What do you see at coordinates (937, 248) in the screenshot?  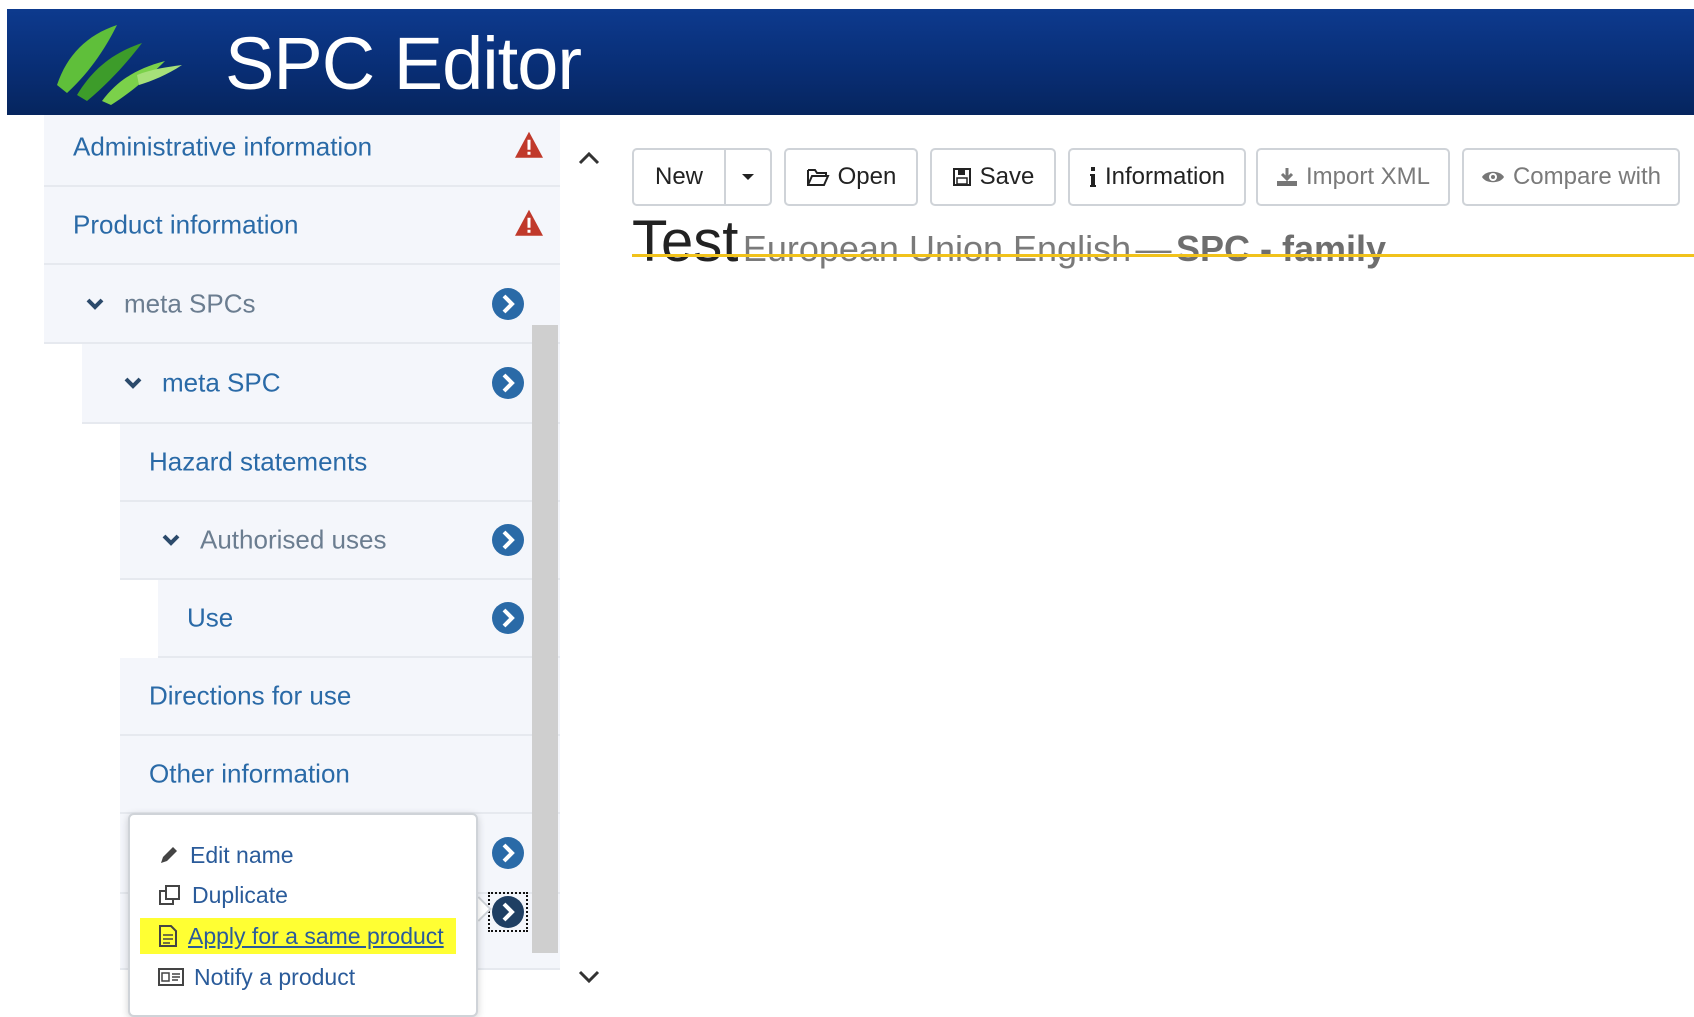 I see `document-language: European Union English` at bounding box center [937, 248].